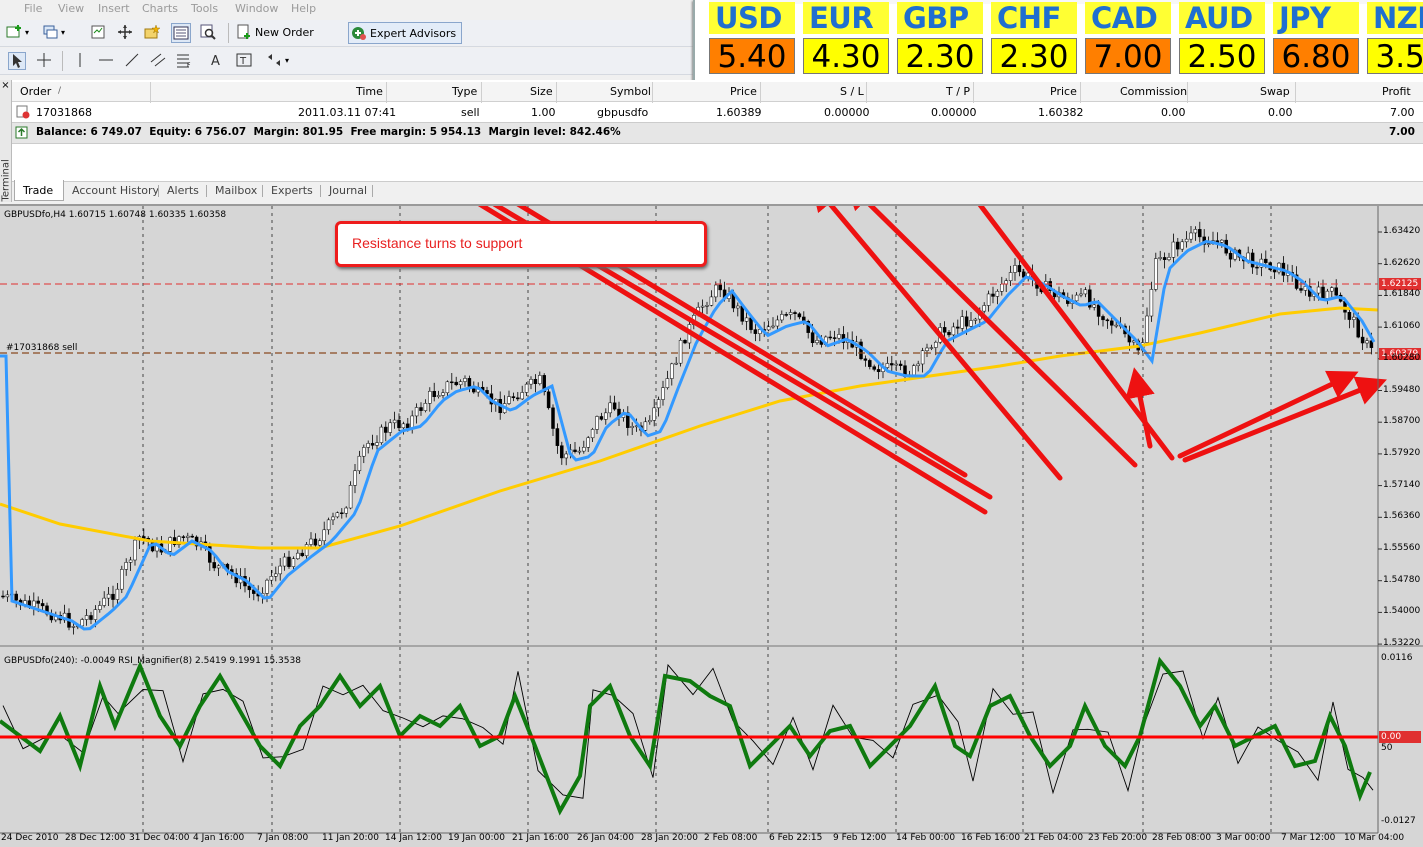 The width and height of the screenshot is (1423, 847). What do you see at coordinates (6, 141) in the screenshot?
I see `terminal-sidebar: × Terminal` at bounding box center [6, 141].